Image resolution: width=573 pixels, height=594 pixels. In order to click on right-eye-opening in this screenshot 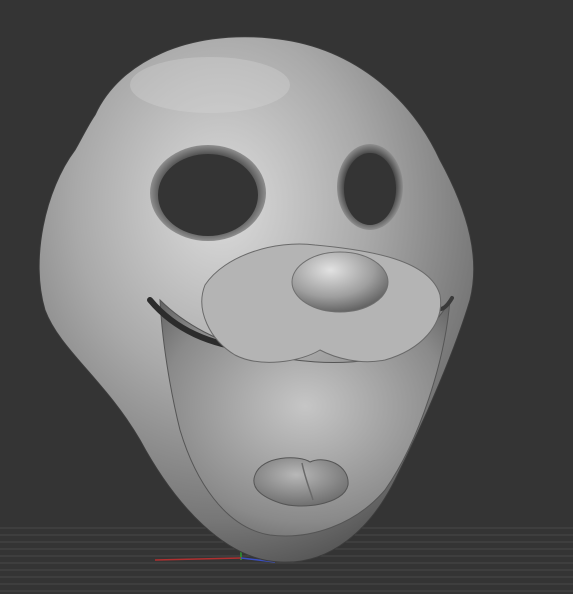, I will do `click(370, 189)`.